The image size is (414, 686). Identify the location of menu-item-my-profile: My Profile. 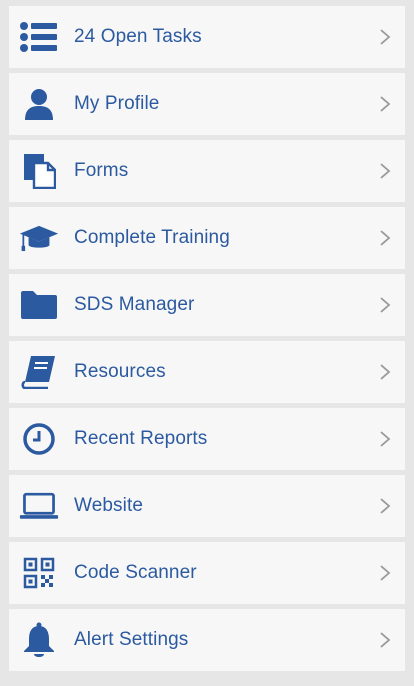
(207, 104).